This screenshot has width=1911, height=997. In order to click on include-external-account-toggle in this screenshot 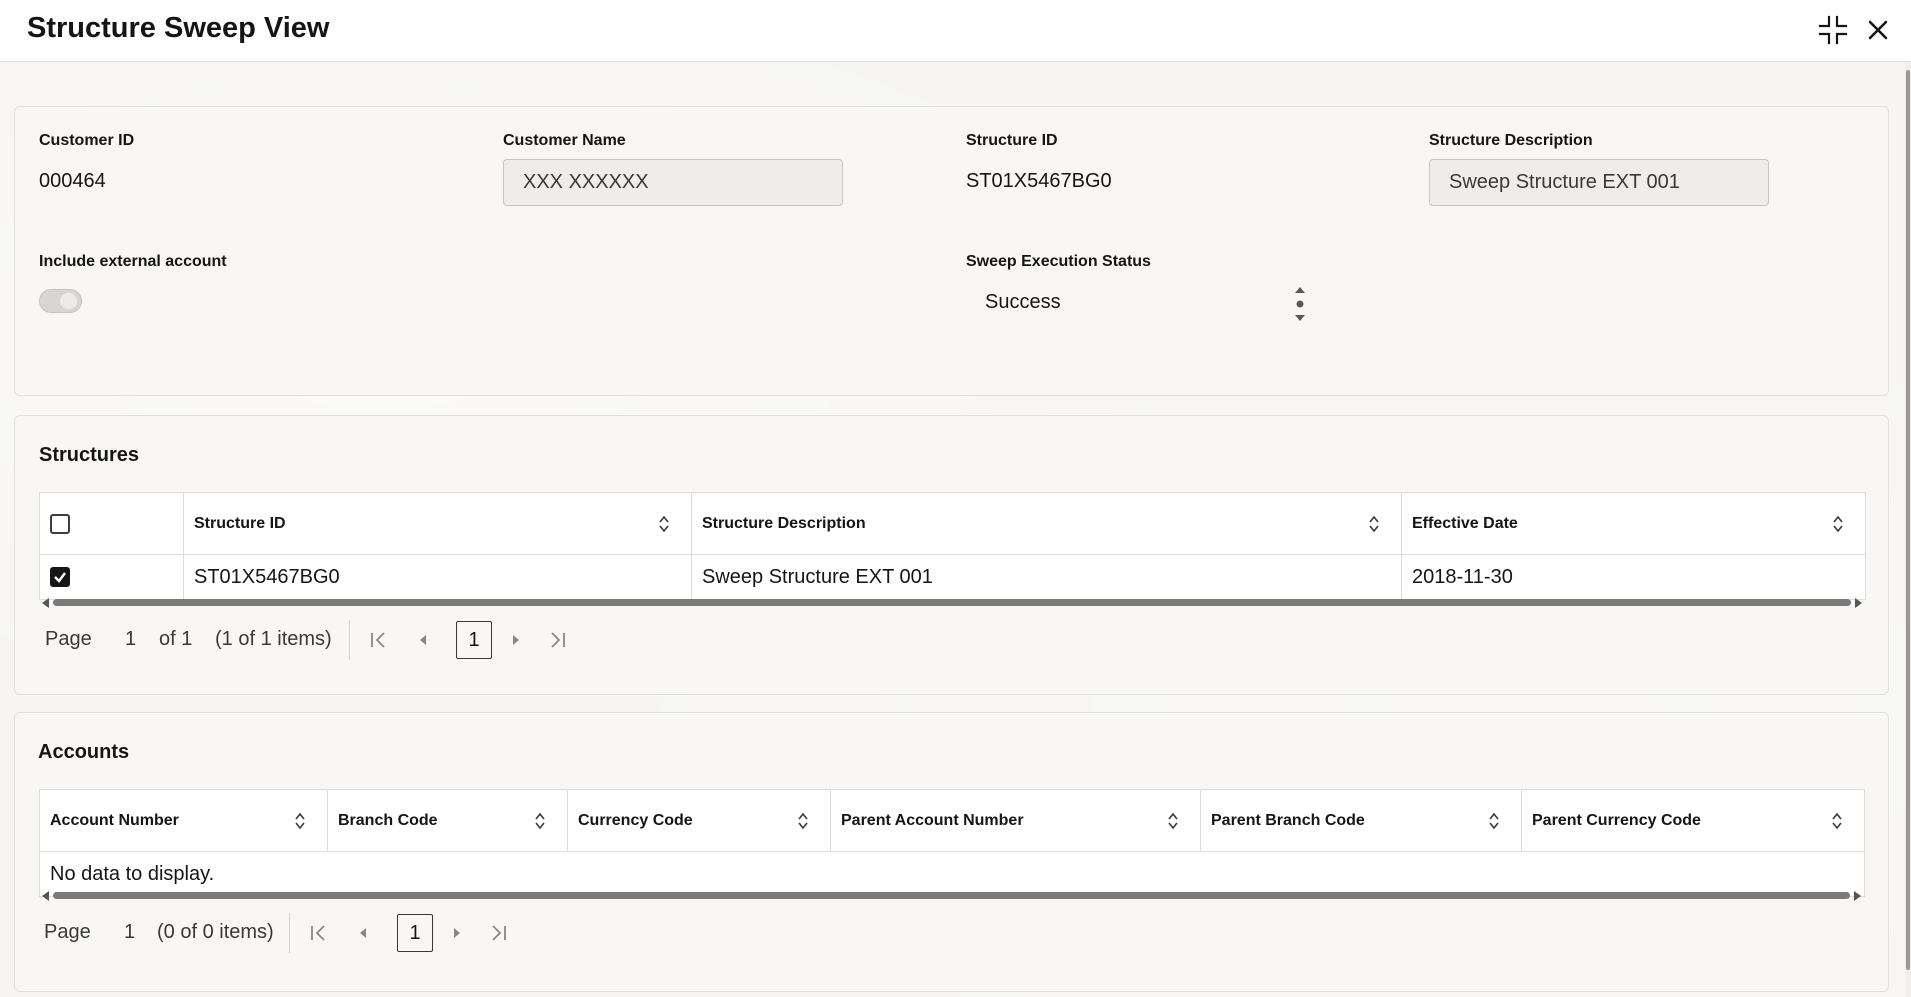, I will do `click(60, 301)`.